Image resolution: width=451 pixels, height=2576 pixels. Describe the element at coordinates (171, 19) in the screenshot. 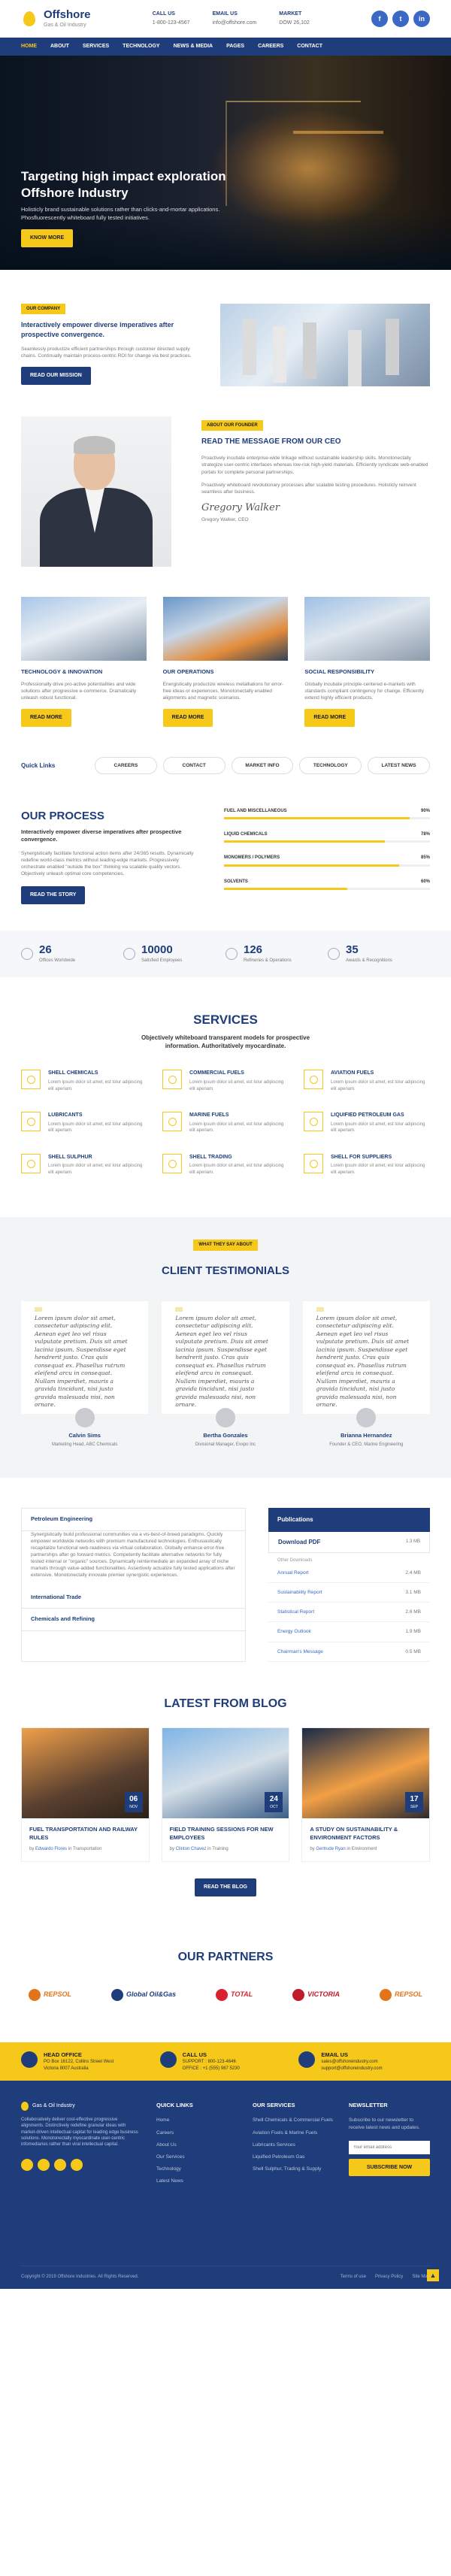

I see `contact-call: CALL US 1-800-123-4567` at that location.